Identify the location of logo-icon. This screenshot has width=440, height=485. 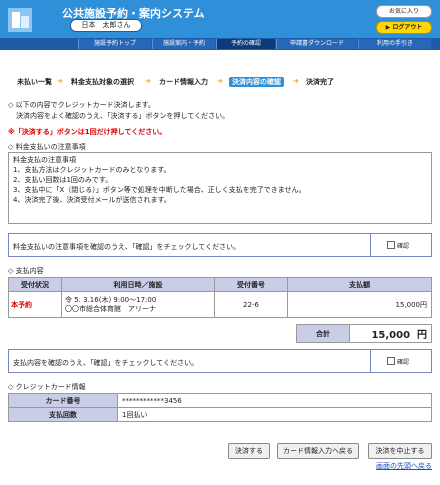
(20, 20).